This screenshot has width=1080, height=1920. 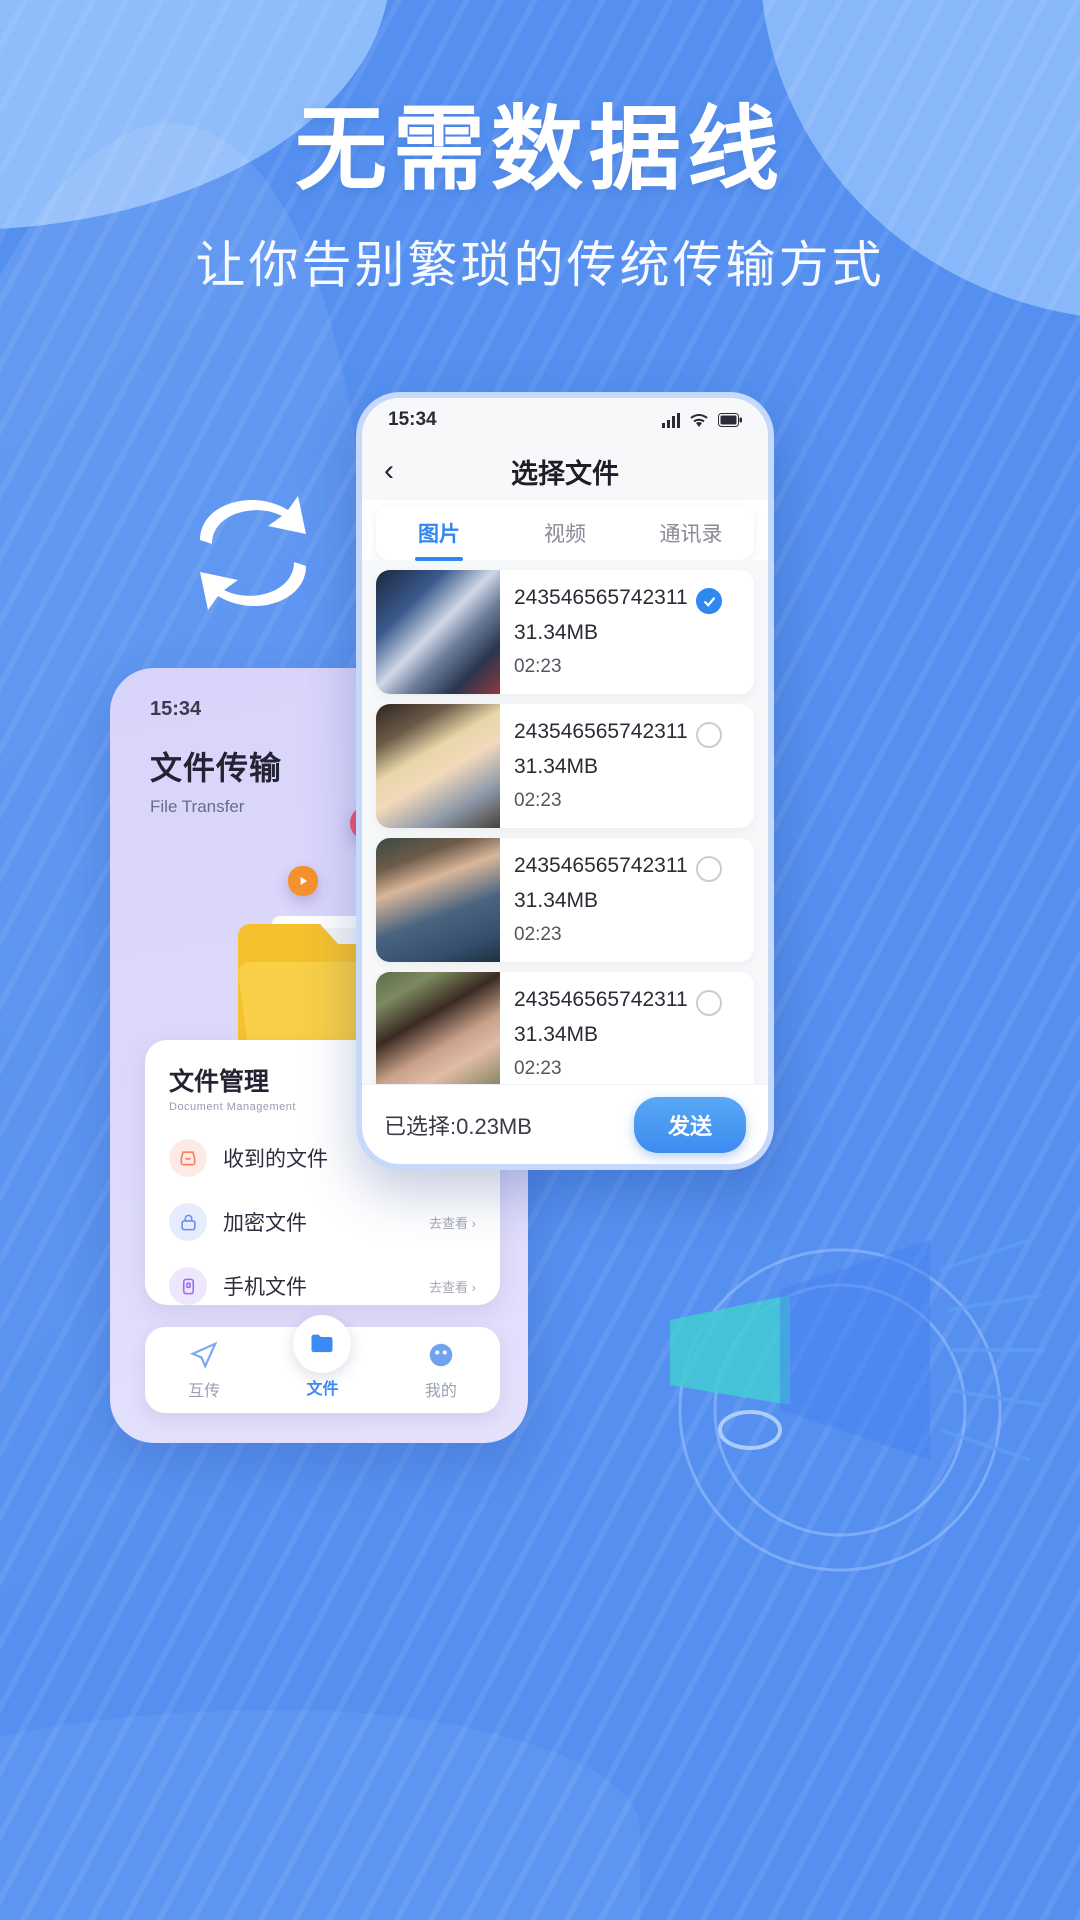 What do you see at coordinates (438, 632) in the screenshot?
I see `game-character-thumb` at bounding box center [438, 632].